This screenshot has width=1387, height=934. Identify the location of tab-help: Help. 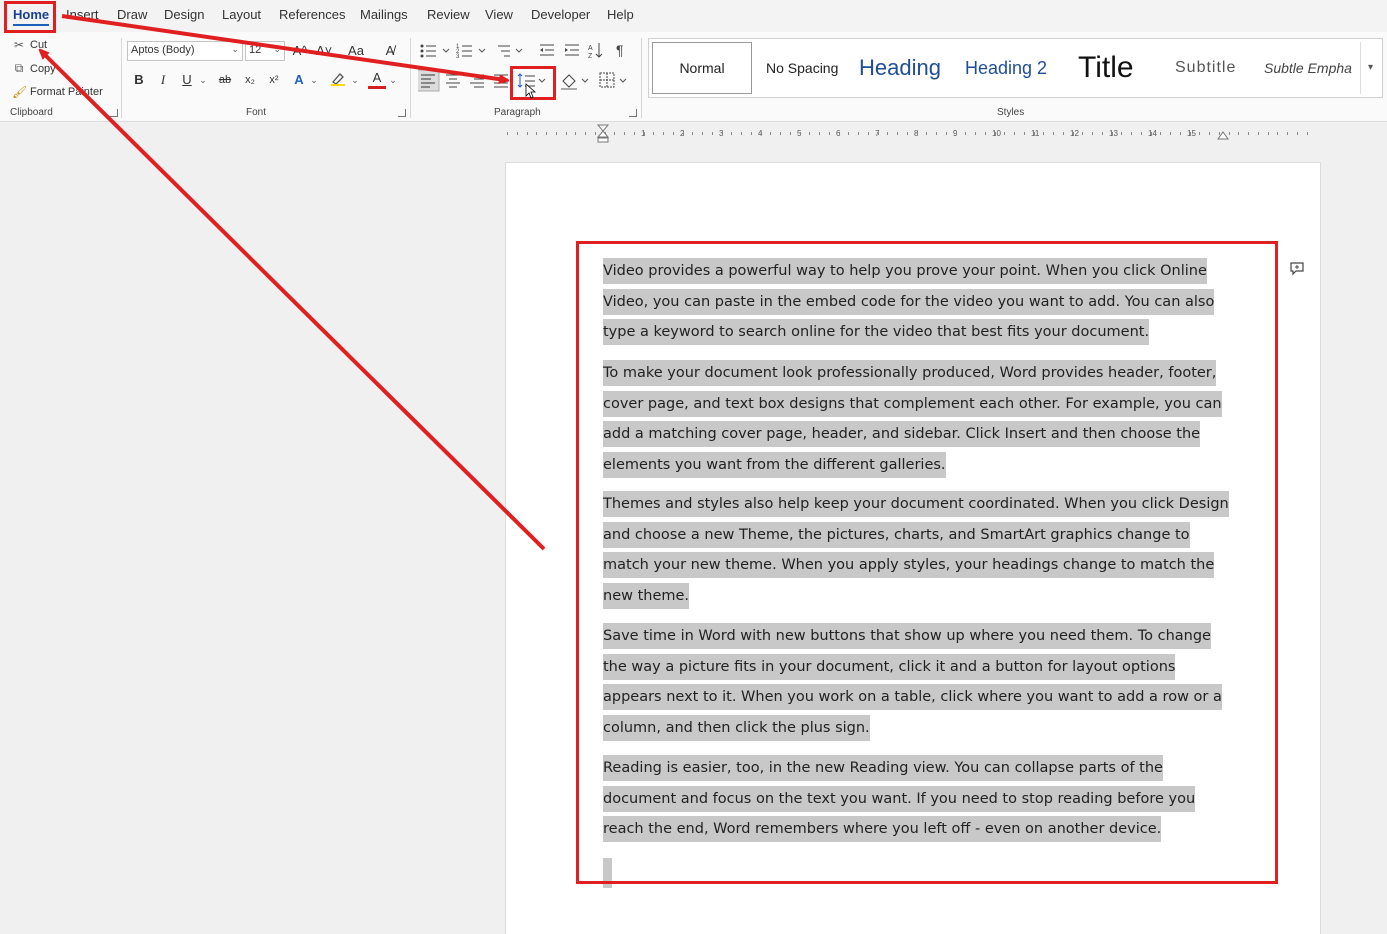
(620, 14).